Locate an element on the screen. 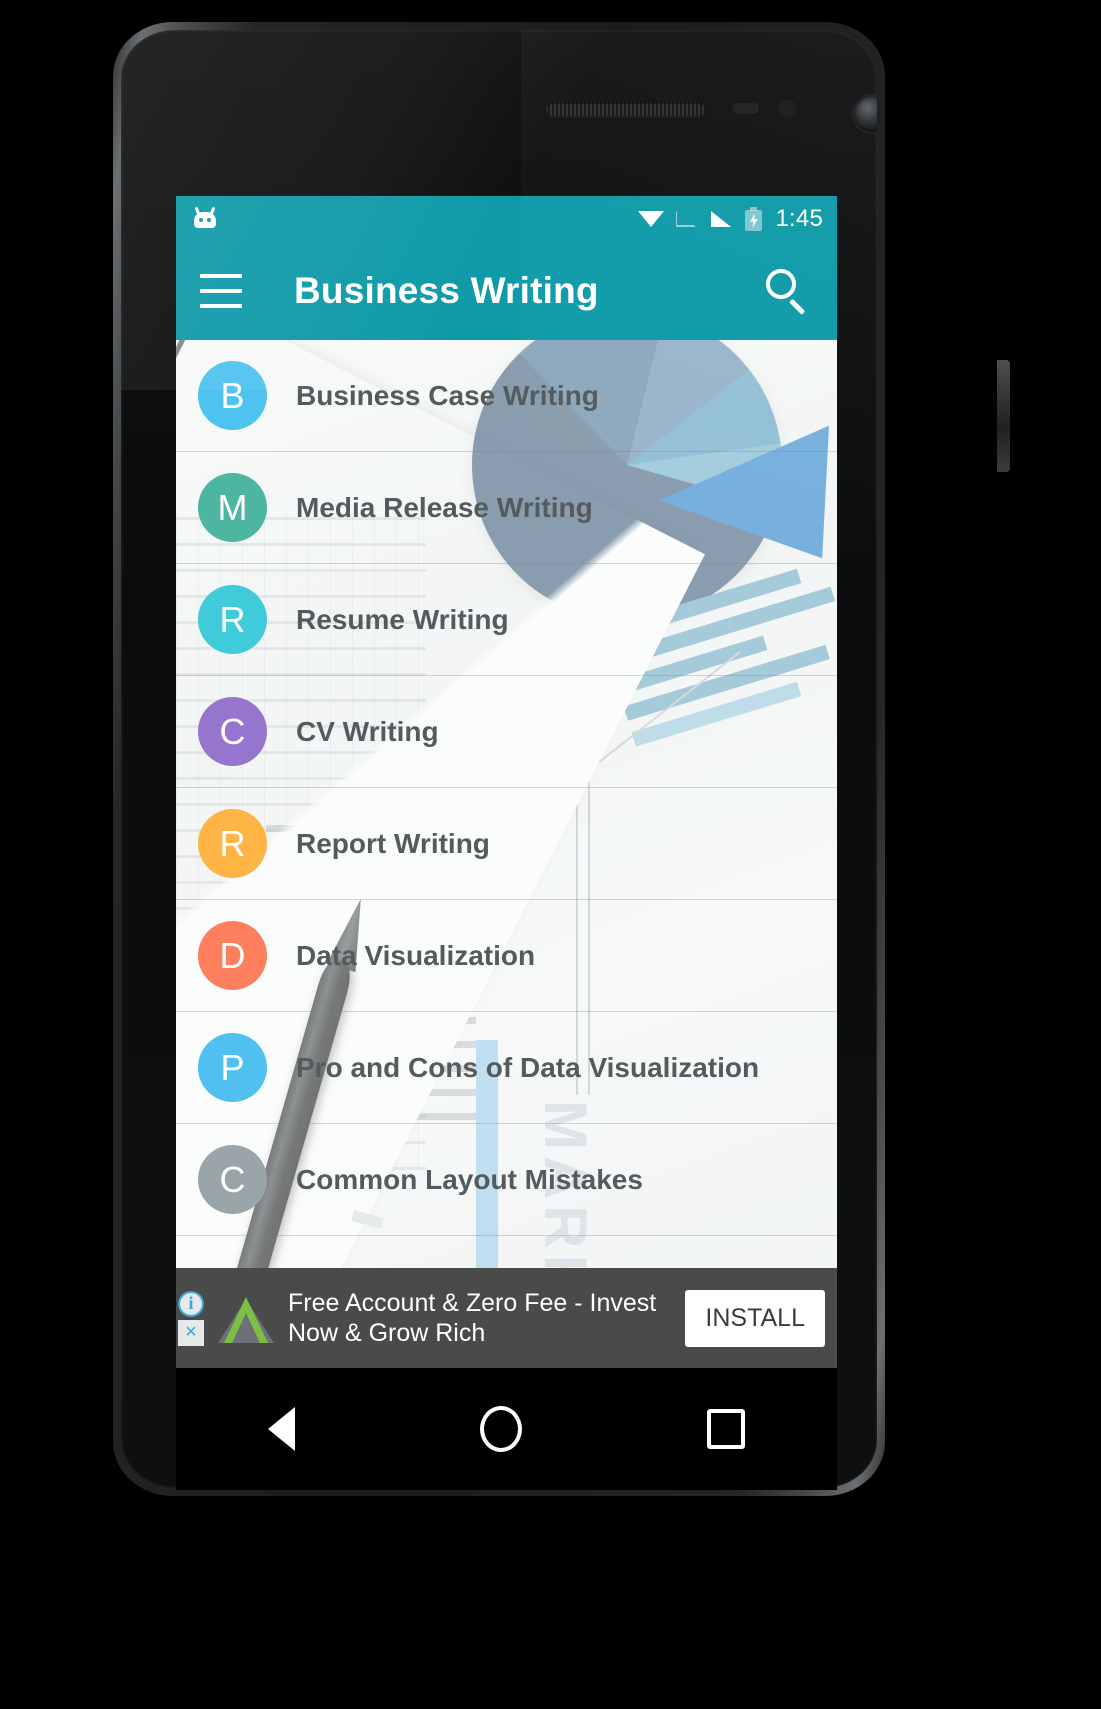  list-item: R Resume Writing is located at coordinates (506, 620).